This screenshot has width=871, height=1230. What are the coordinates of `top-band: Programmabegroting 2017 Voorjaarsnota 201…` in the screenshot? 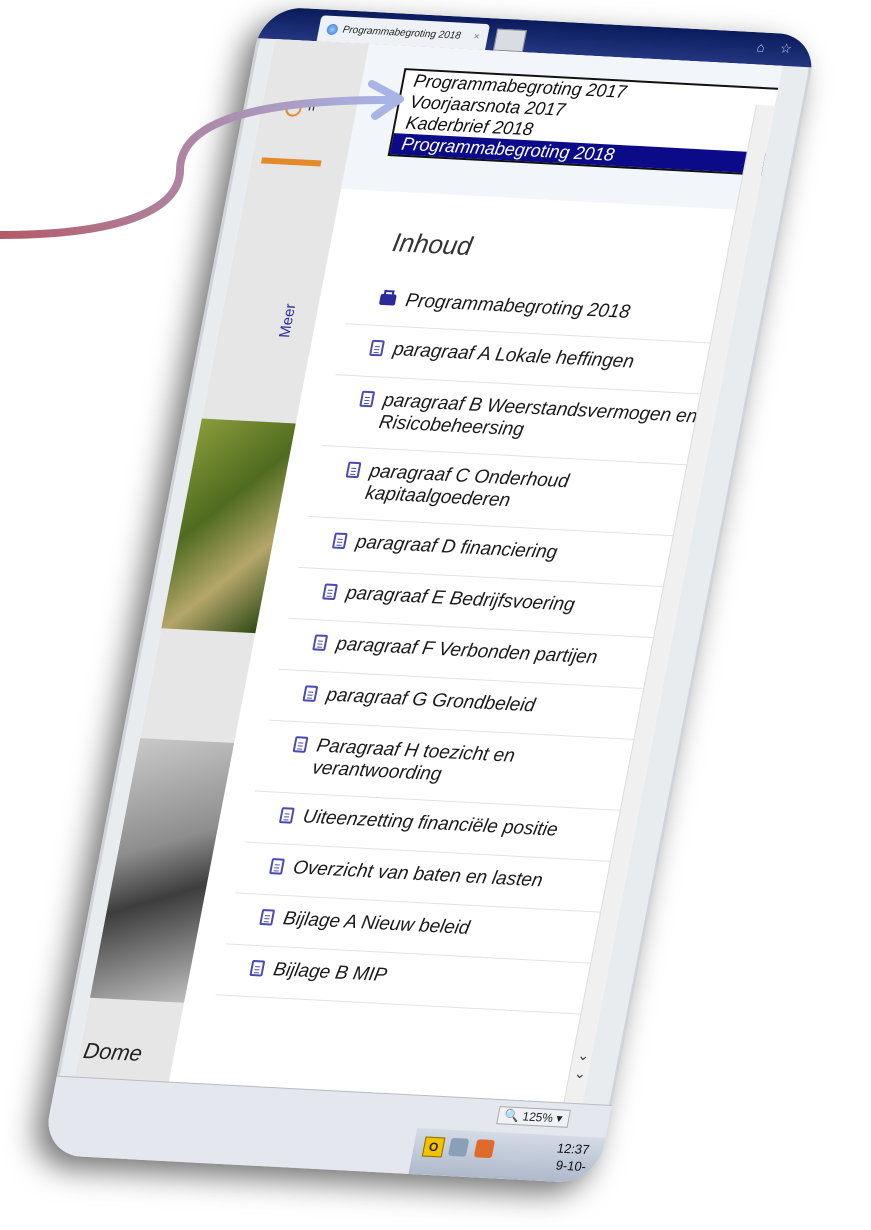 It's located at (562, 127).